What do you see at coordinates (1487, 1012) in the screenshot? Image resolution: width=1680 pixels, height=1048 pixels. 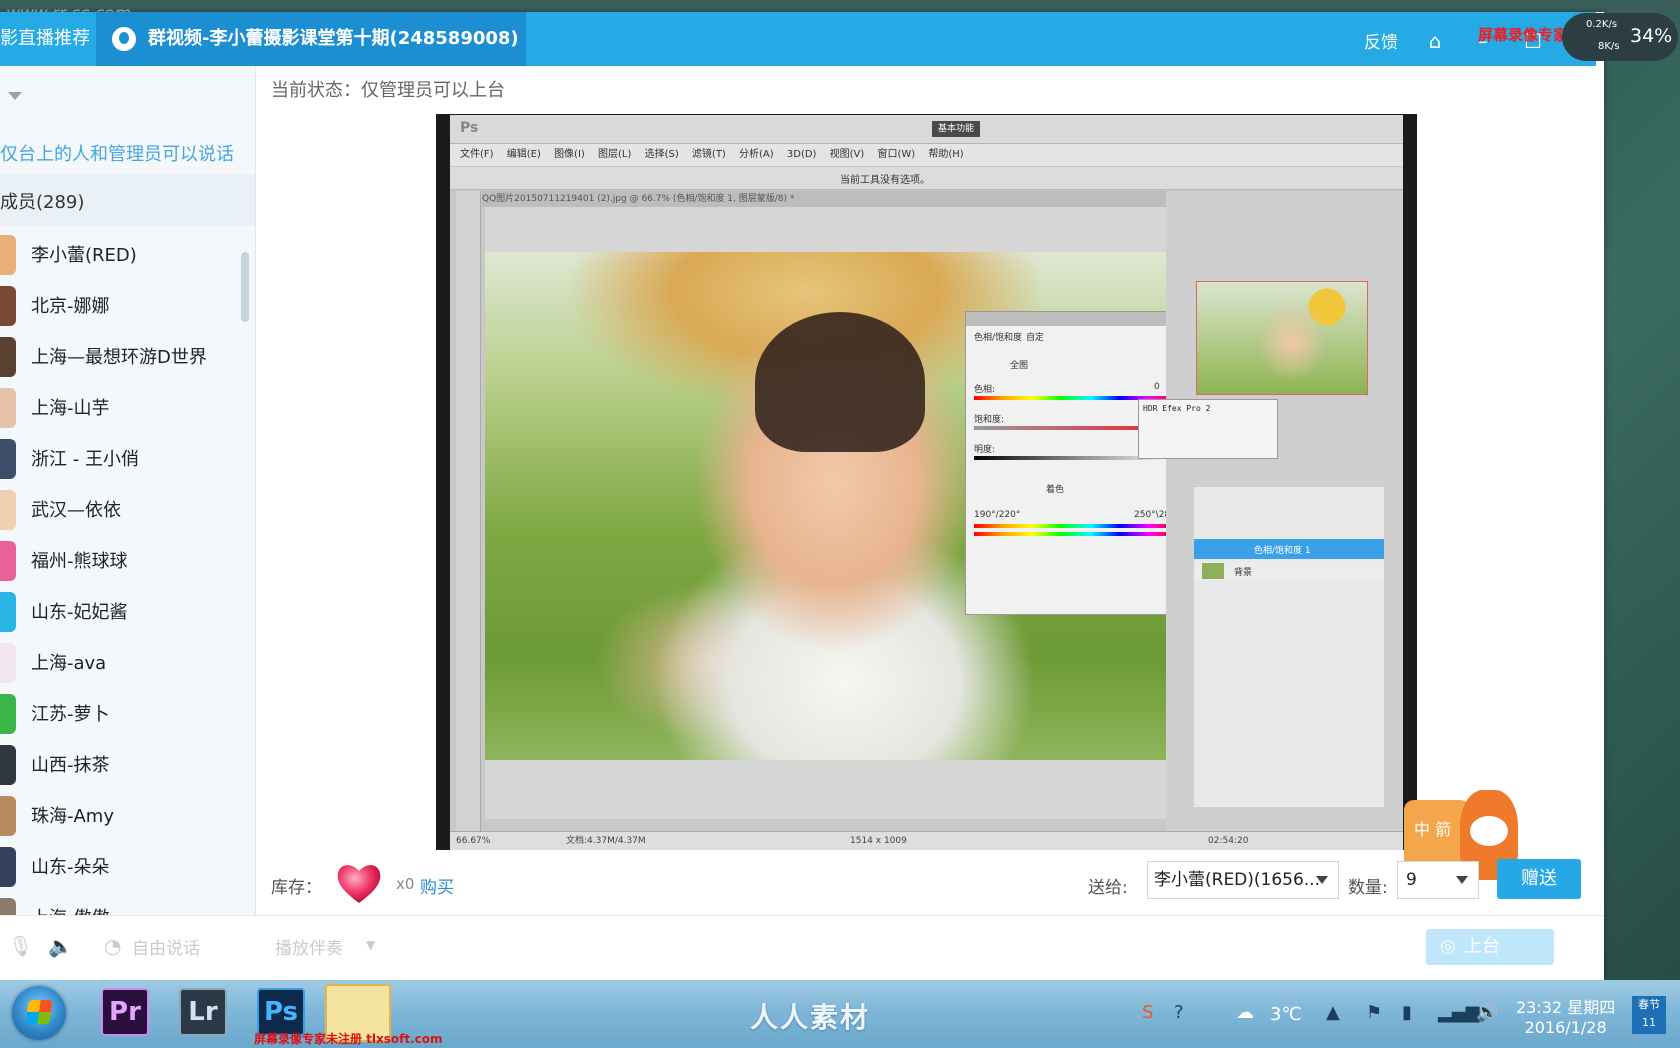 I see `volume-icon: 🔊` at bounding box center [1487, 1012].